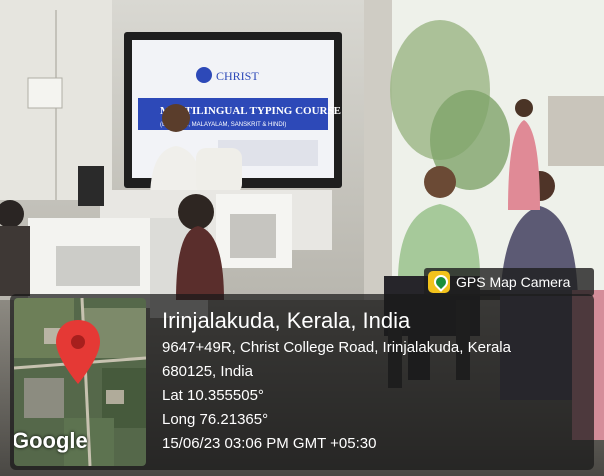 The image size is (604, 476). I want to click on map-thumbnail: Google, so click(80, 382).